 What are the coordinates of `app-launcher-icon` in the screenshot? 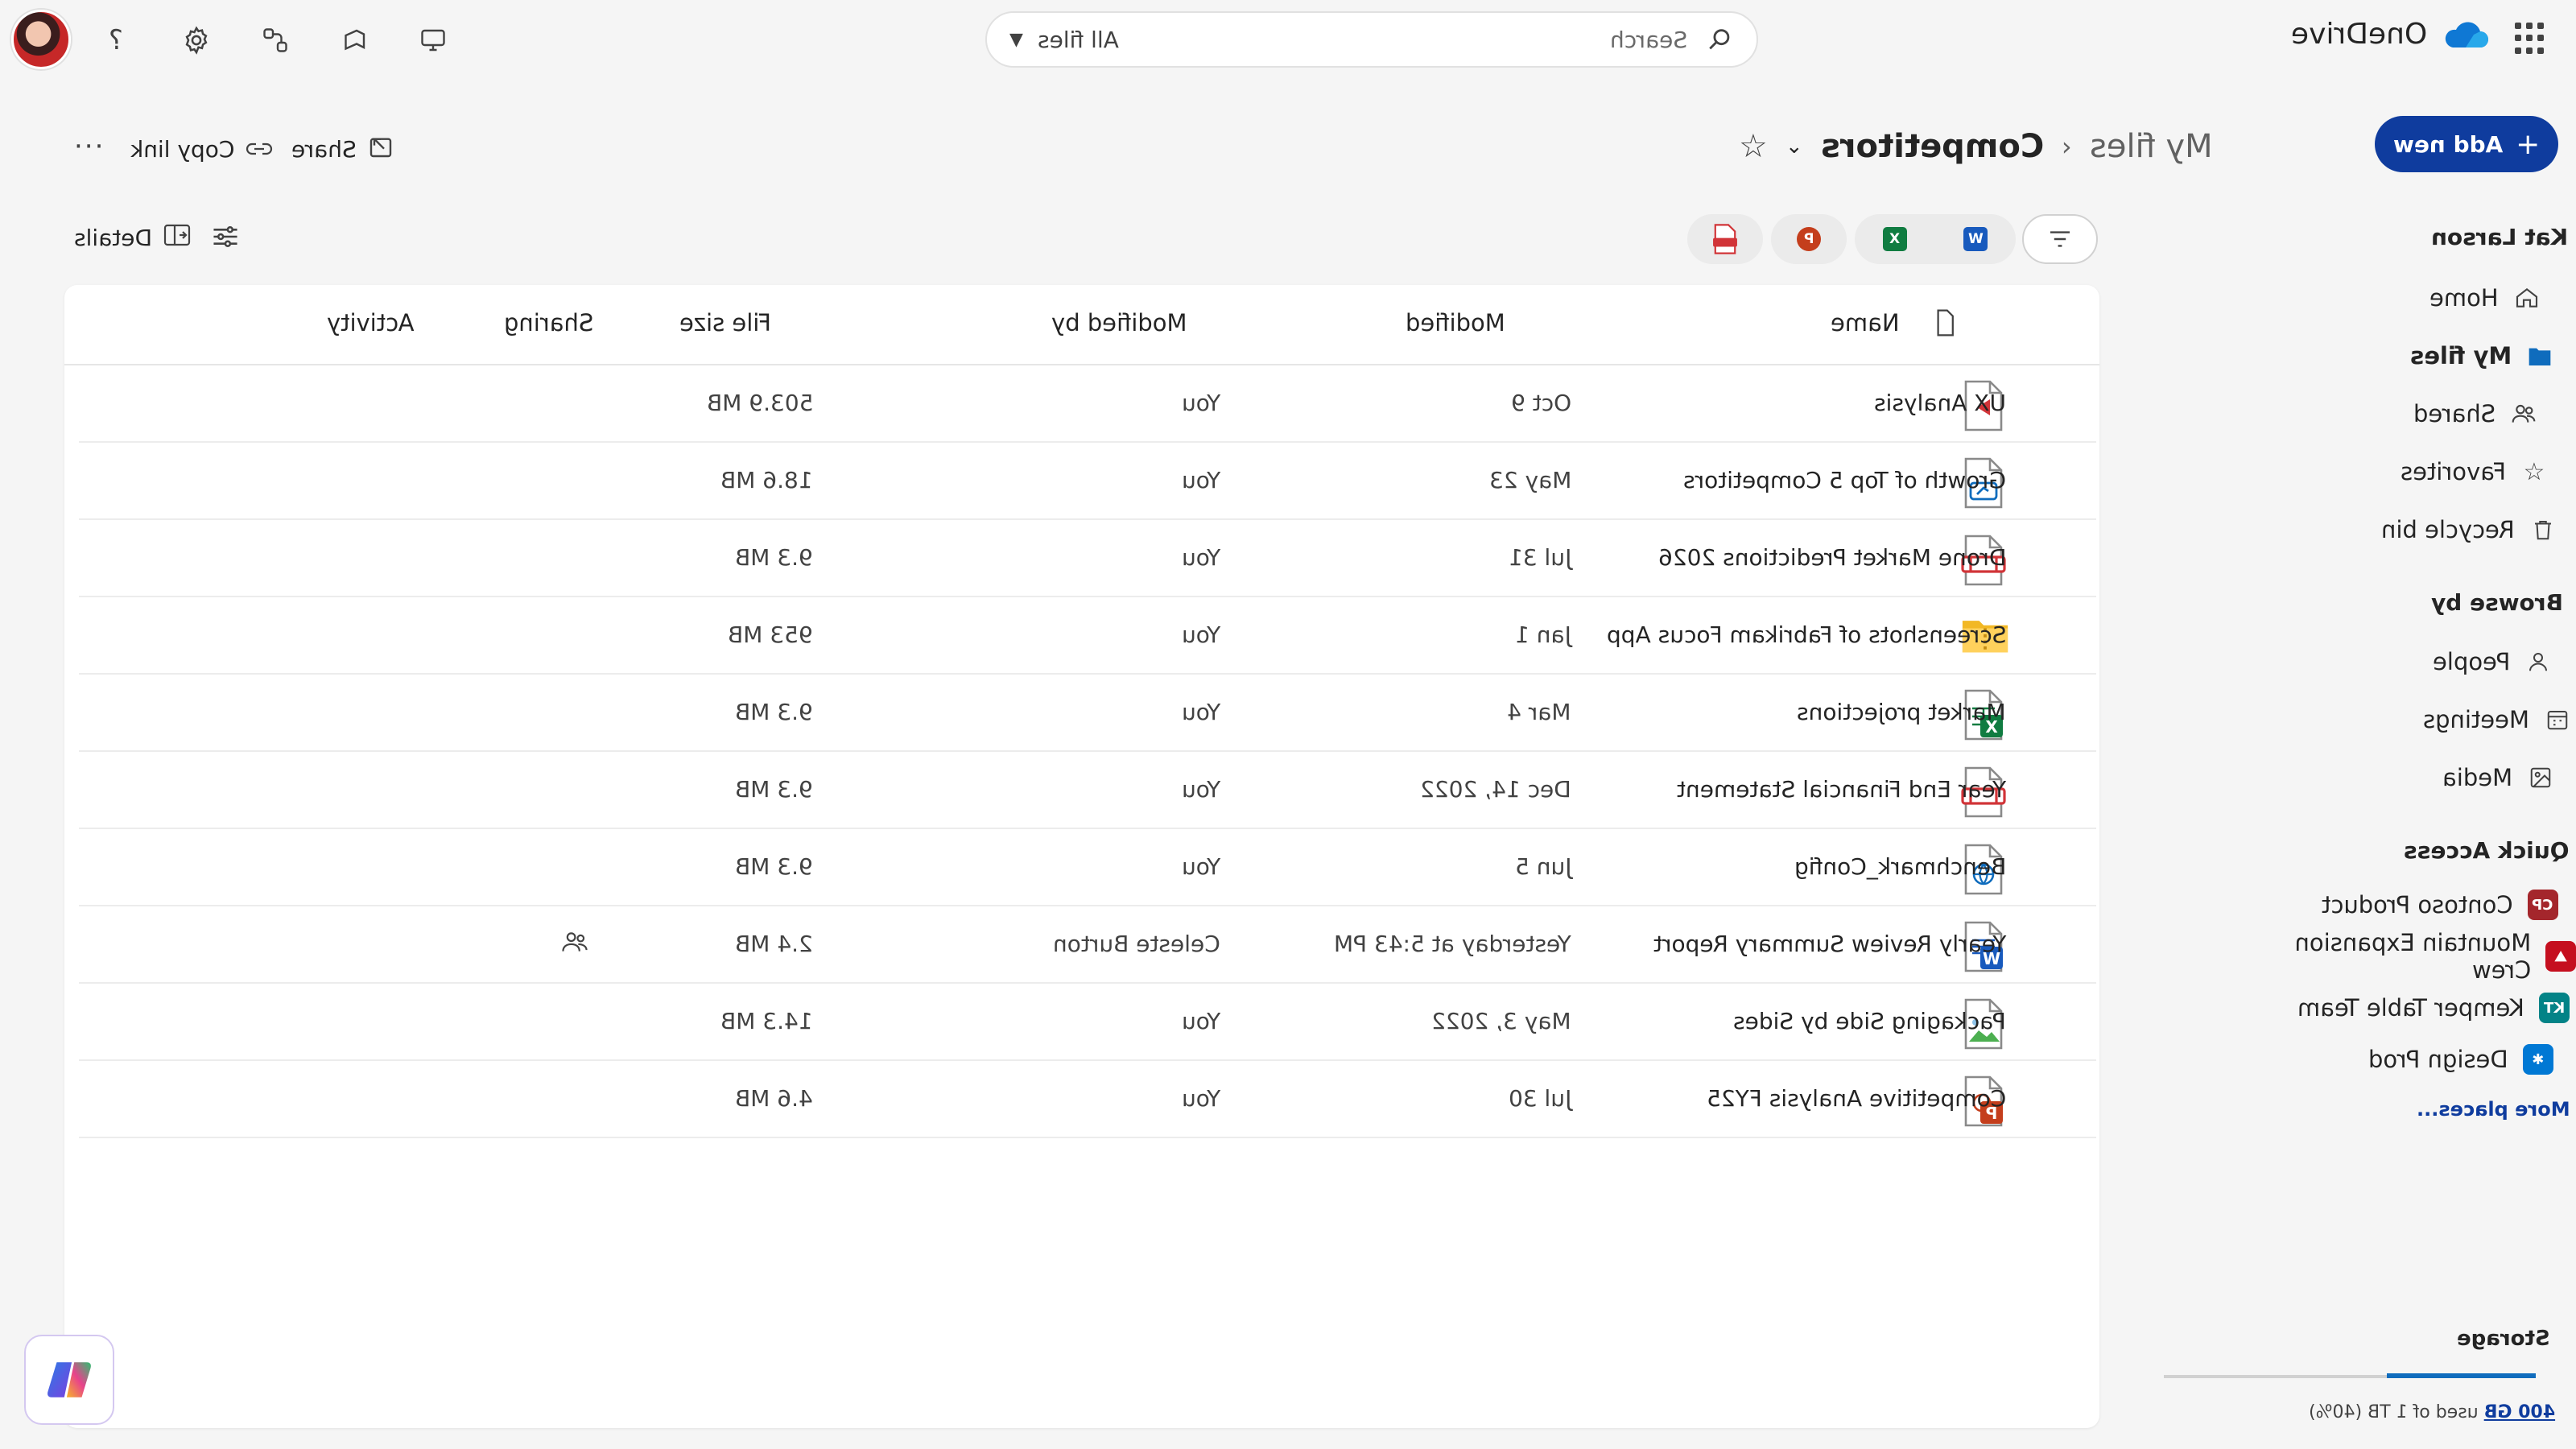 It's located at (2531, 39).